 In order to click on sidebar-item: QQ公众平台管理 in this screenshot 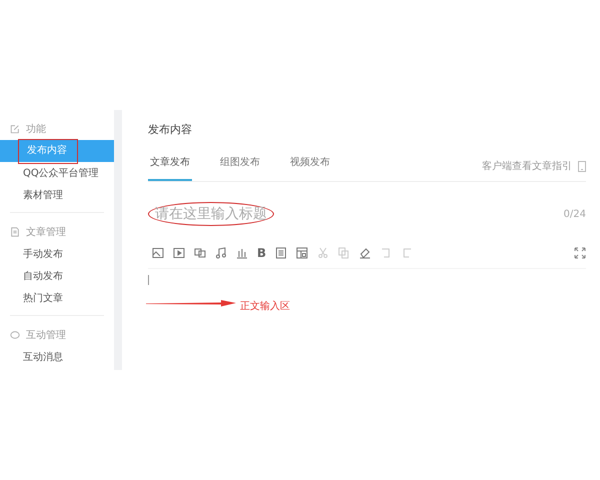, I will do `click(61, 173)`.